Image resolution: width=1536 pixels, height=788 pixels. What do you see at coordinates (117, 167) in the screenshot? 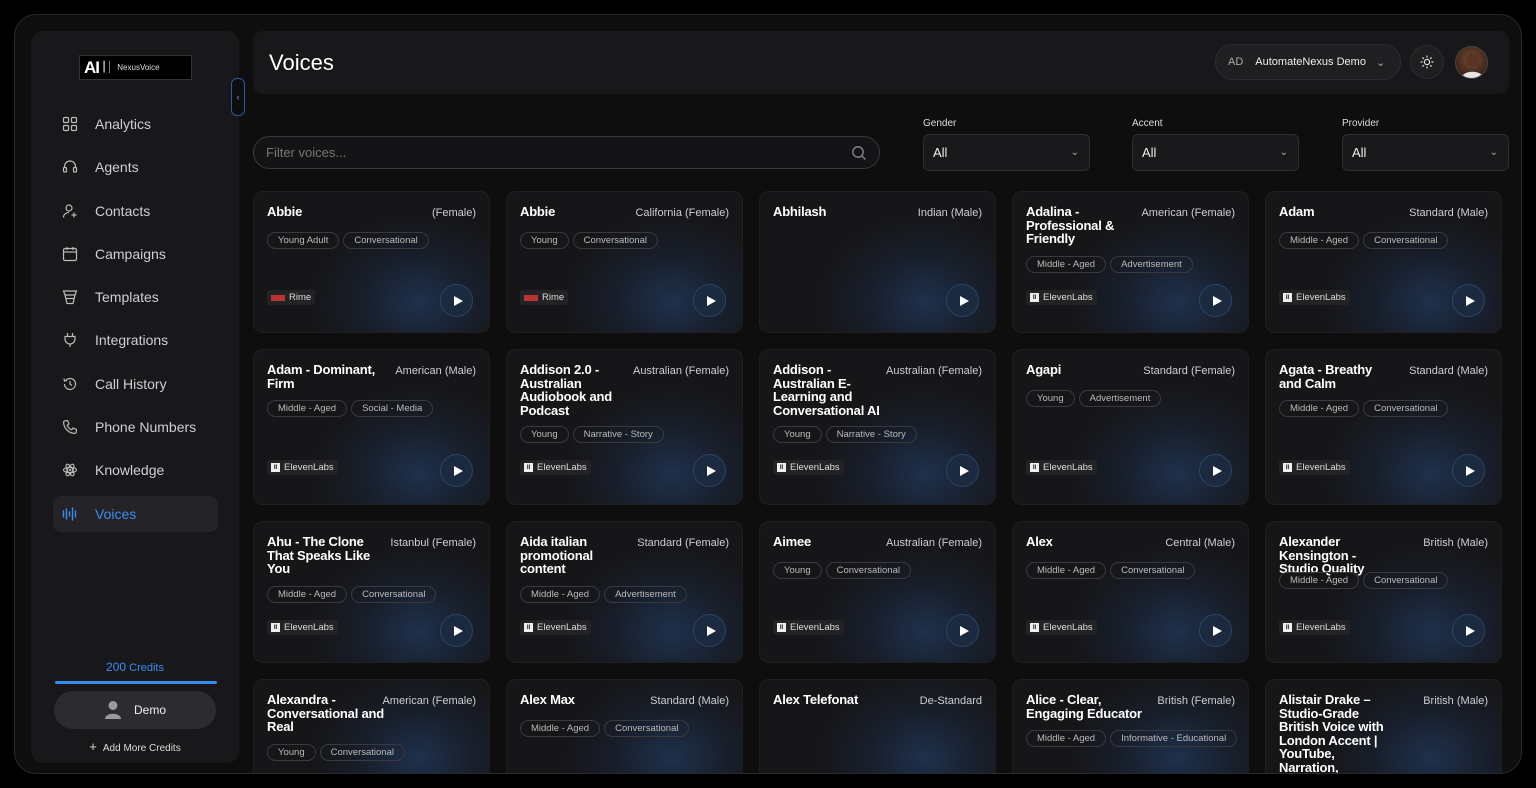
I see `sidebar-item-label: Agents` at bounding box center [117, 167].